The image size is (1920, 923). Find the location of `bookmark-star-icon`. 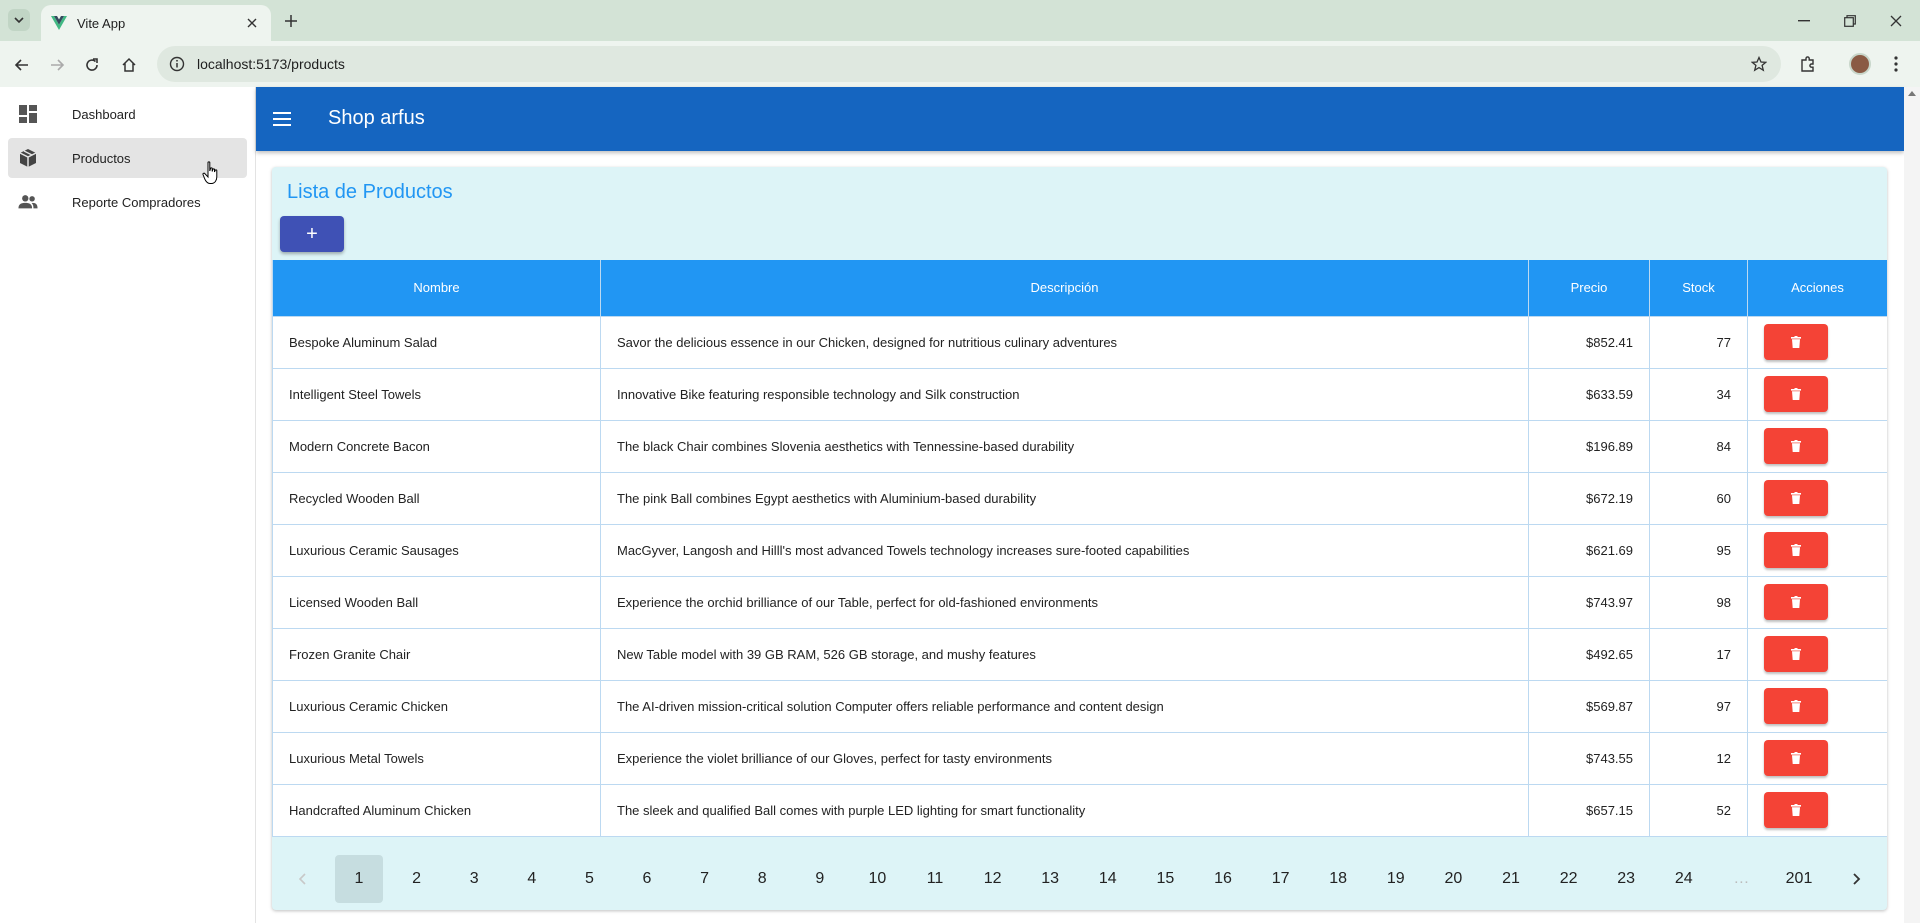

bookmark-star-icon is located at coordinates (1759, 64).